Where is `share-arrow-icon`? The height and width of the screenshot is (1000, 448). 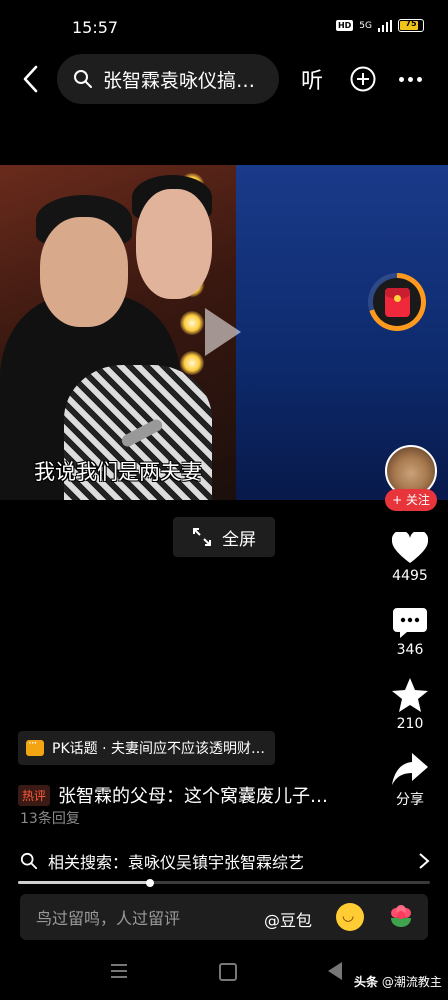
share-arrow-icon is located at coordinates (410, 769).